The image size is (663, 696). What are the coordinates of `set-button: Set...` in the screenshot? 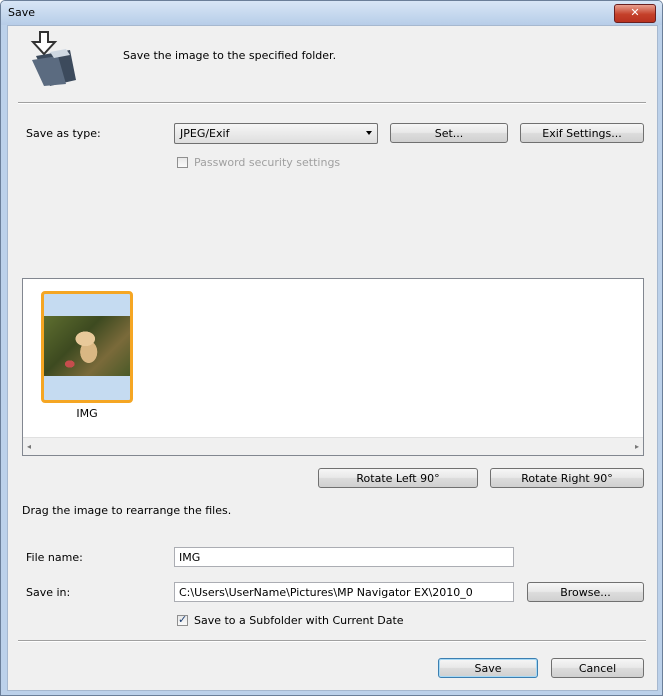 It's located at (449, 133).